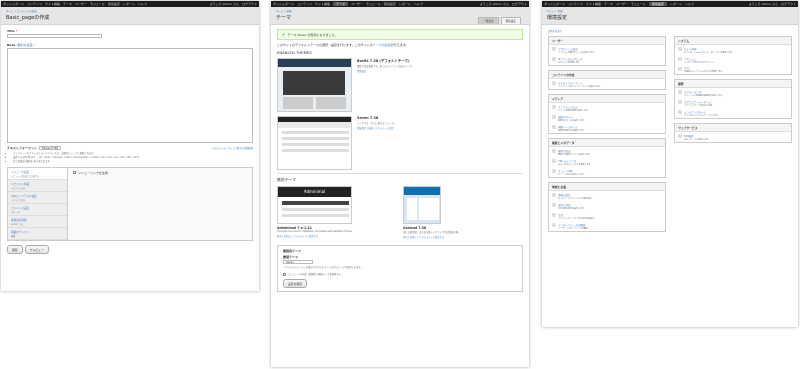 The height and width of the screenshot is (369, 800). Describe the element at coordinates (74, 172) in the screenshot. I see `menu-checkbox` at that location.